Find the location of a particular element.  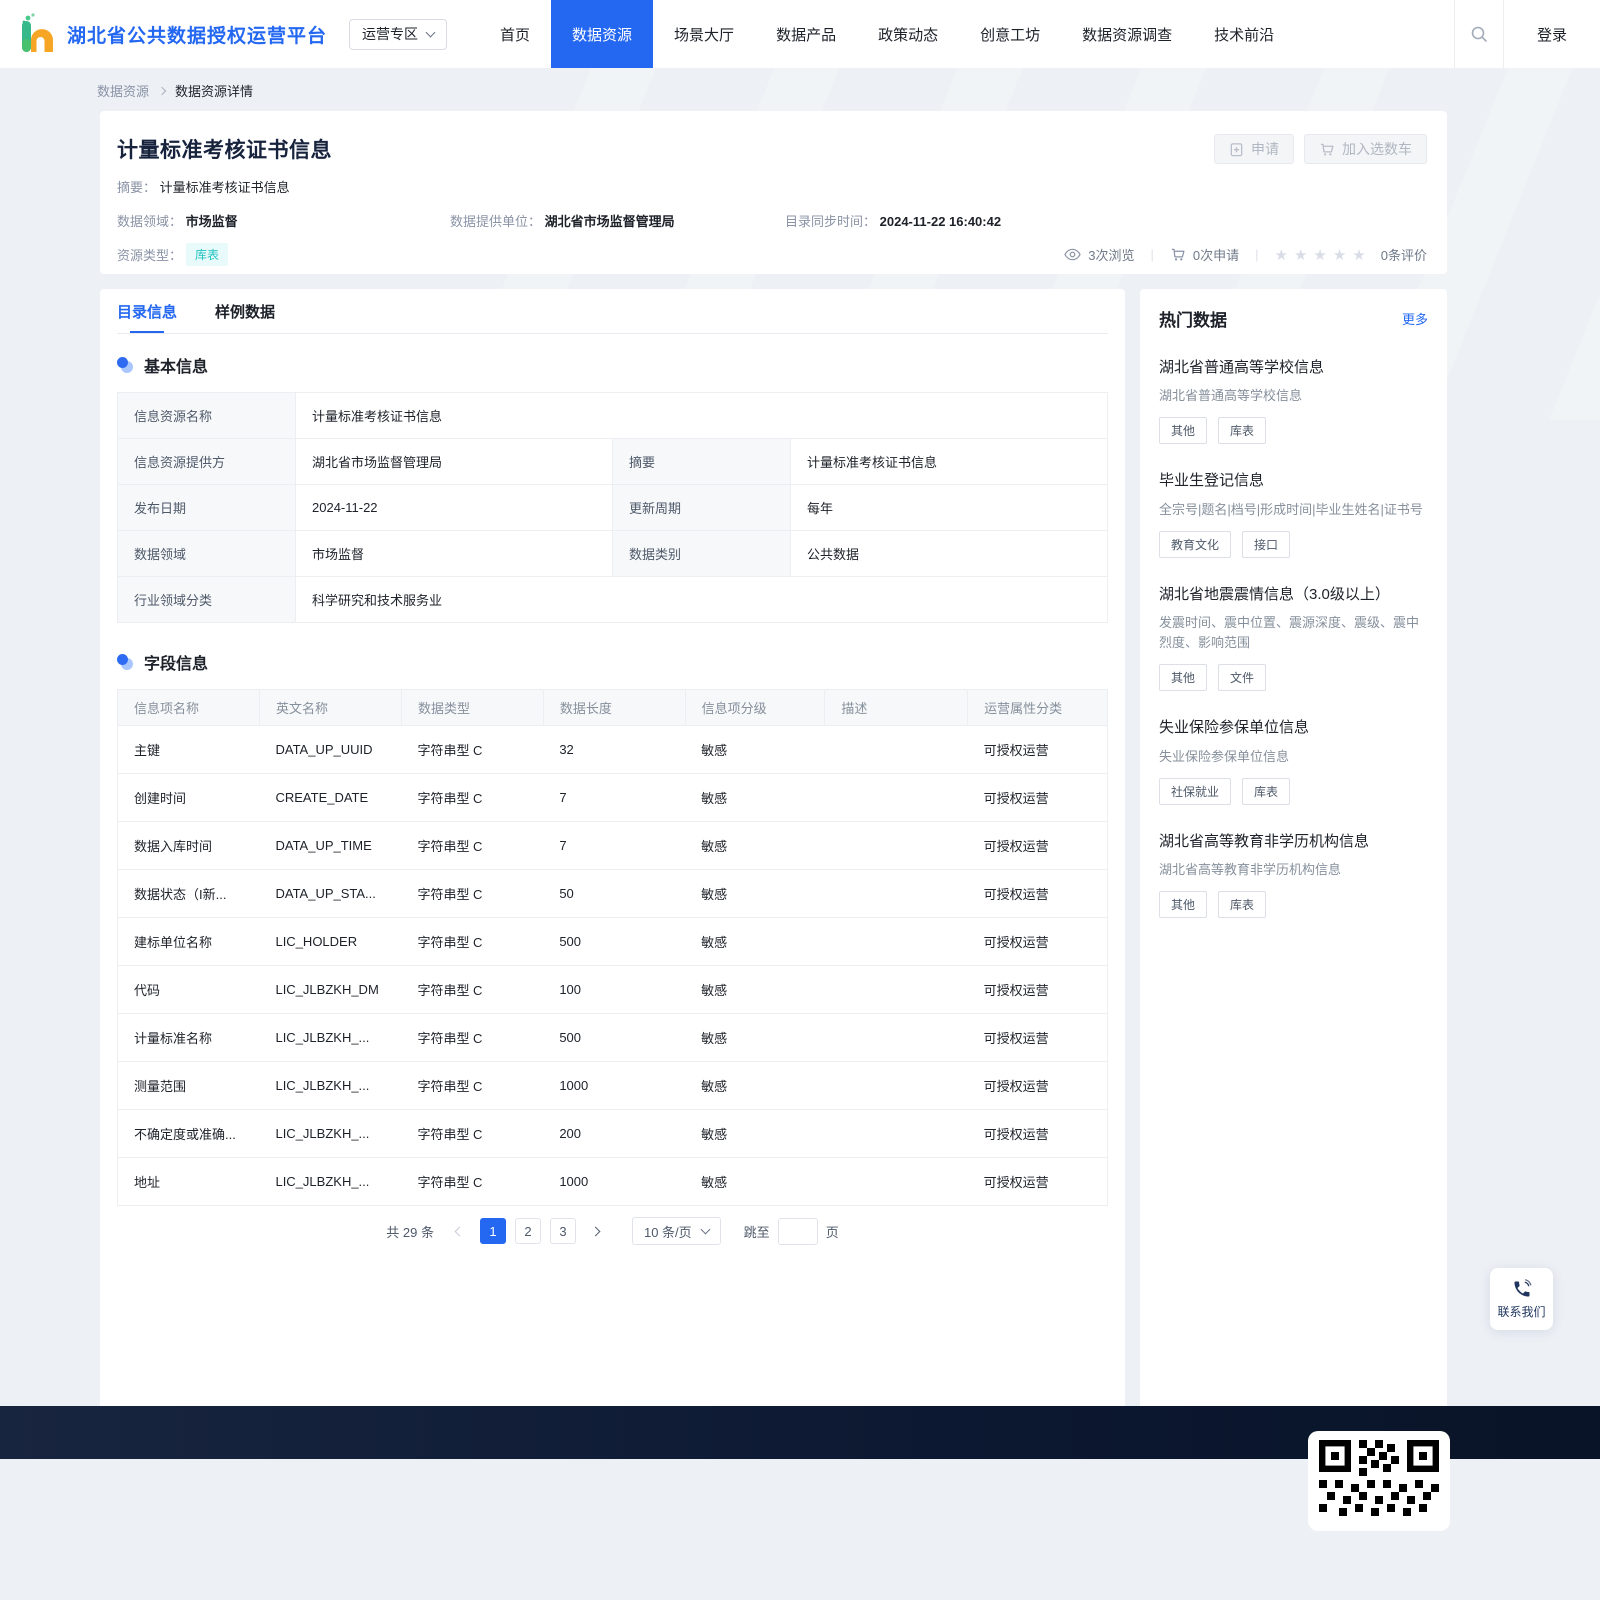

nav-item-data-products: 数据产品 is located at coordinates (806, 34).